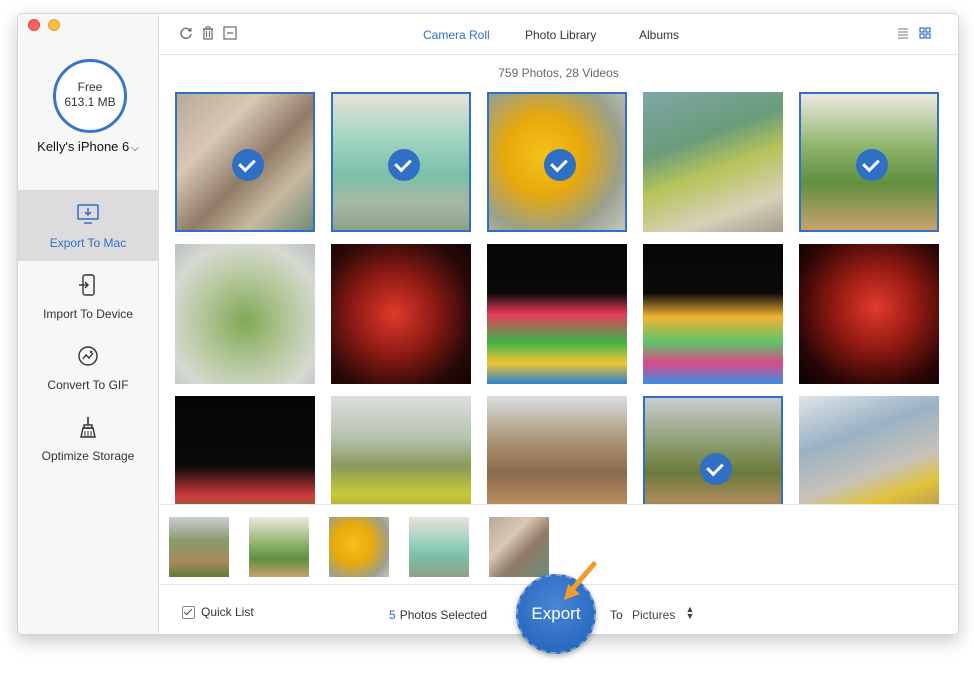 This screenshot has width=974, height=690. What do you see at coordinates (87, 285) in the screenshot?
I see `phone-import-icon` at bounding box center [87, 285].